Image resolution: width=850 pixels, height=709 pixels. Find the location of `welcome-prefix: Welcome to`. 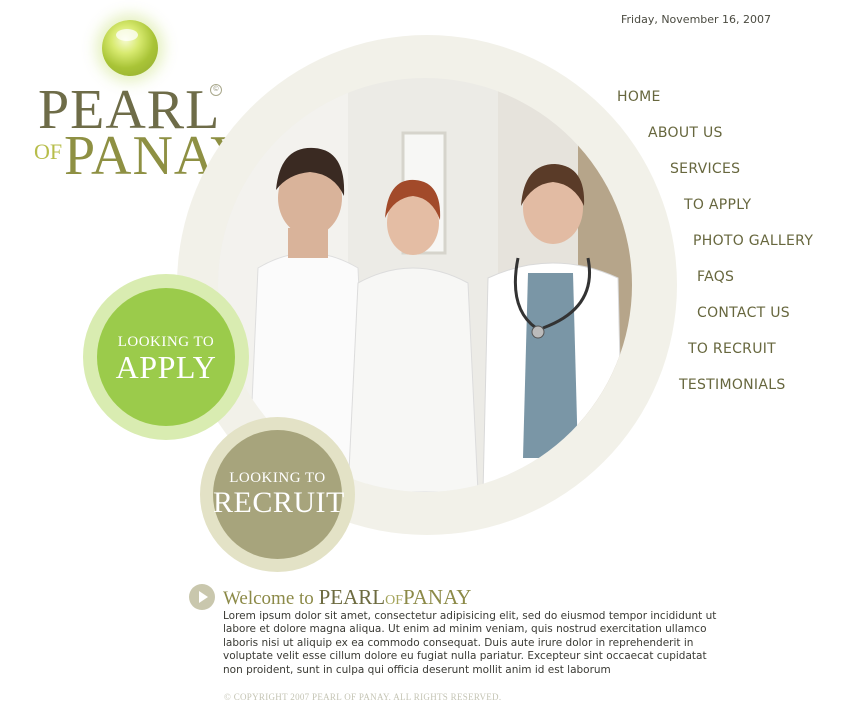

welcome-prefix: Welcome to is located at coordinates (271, 598).